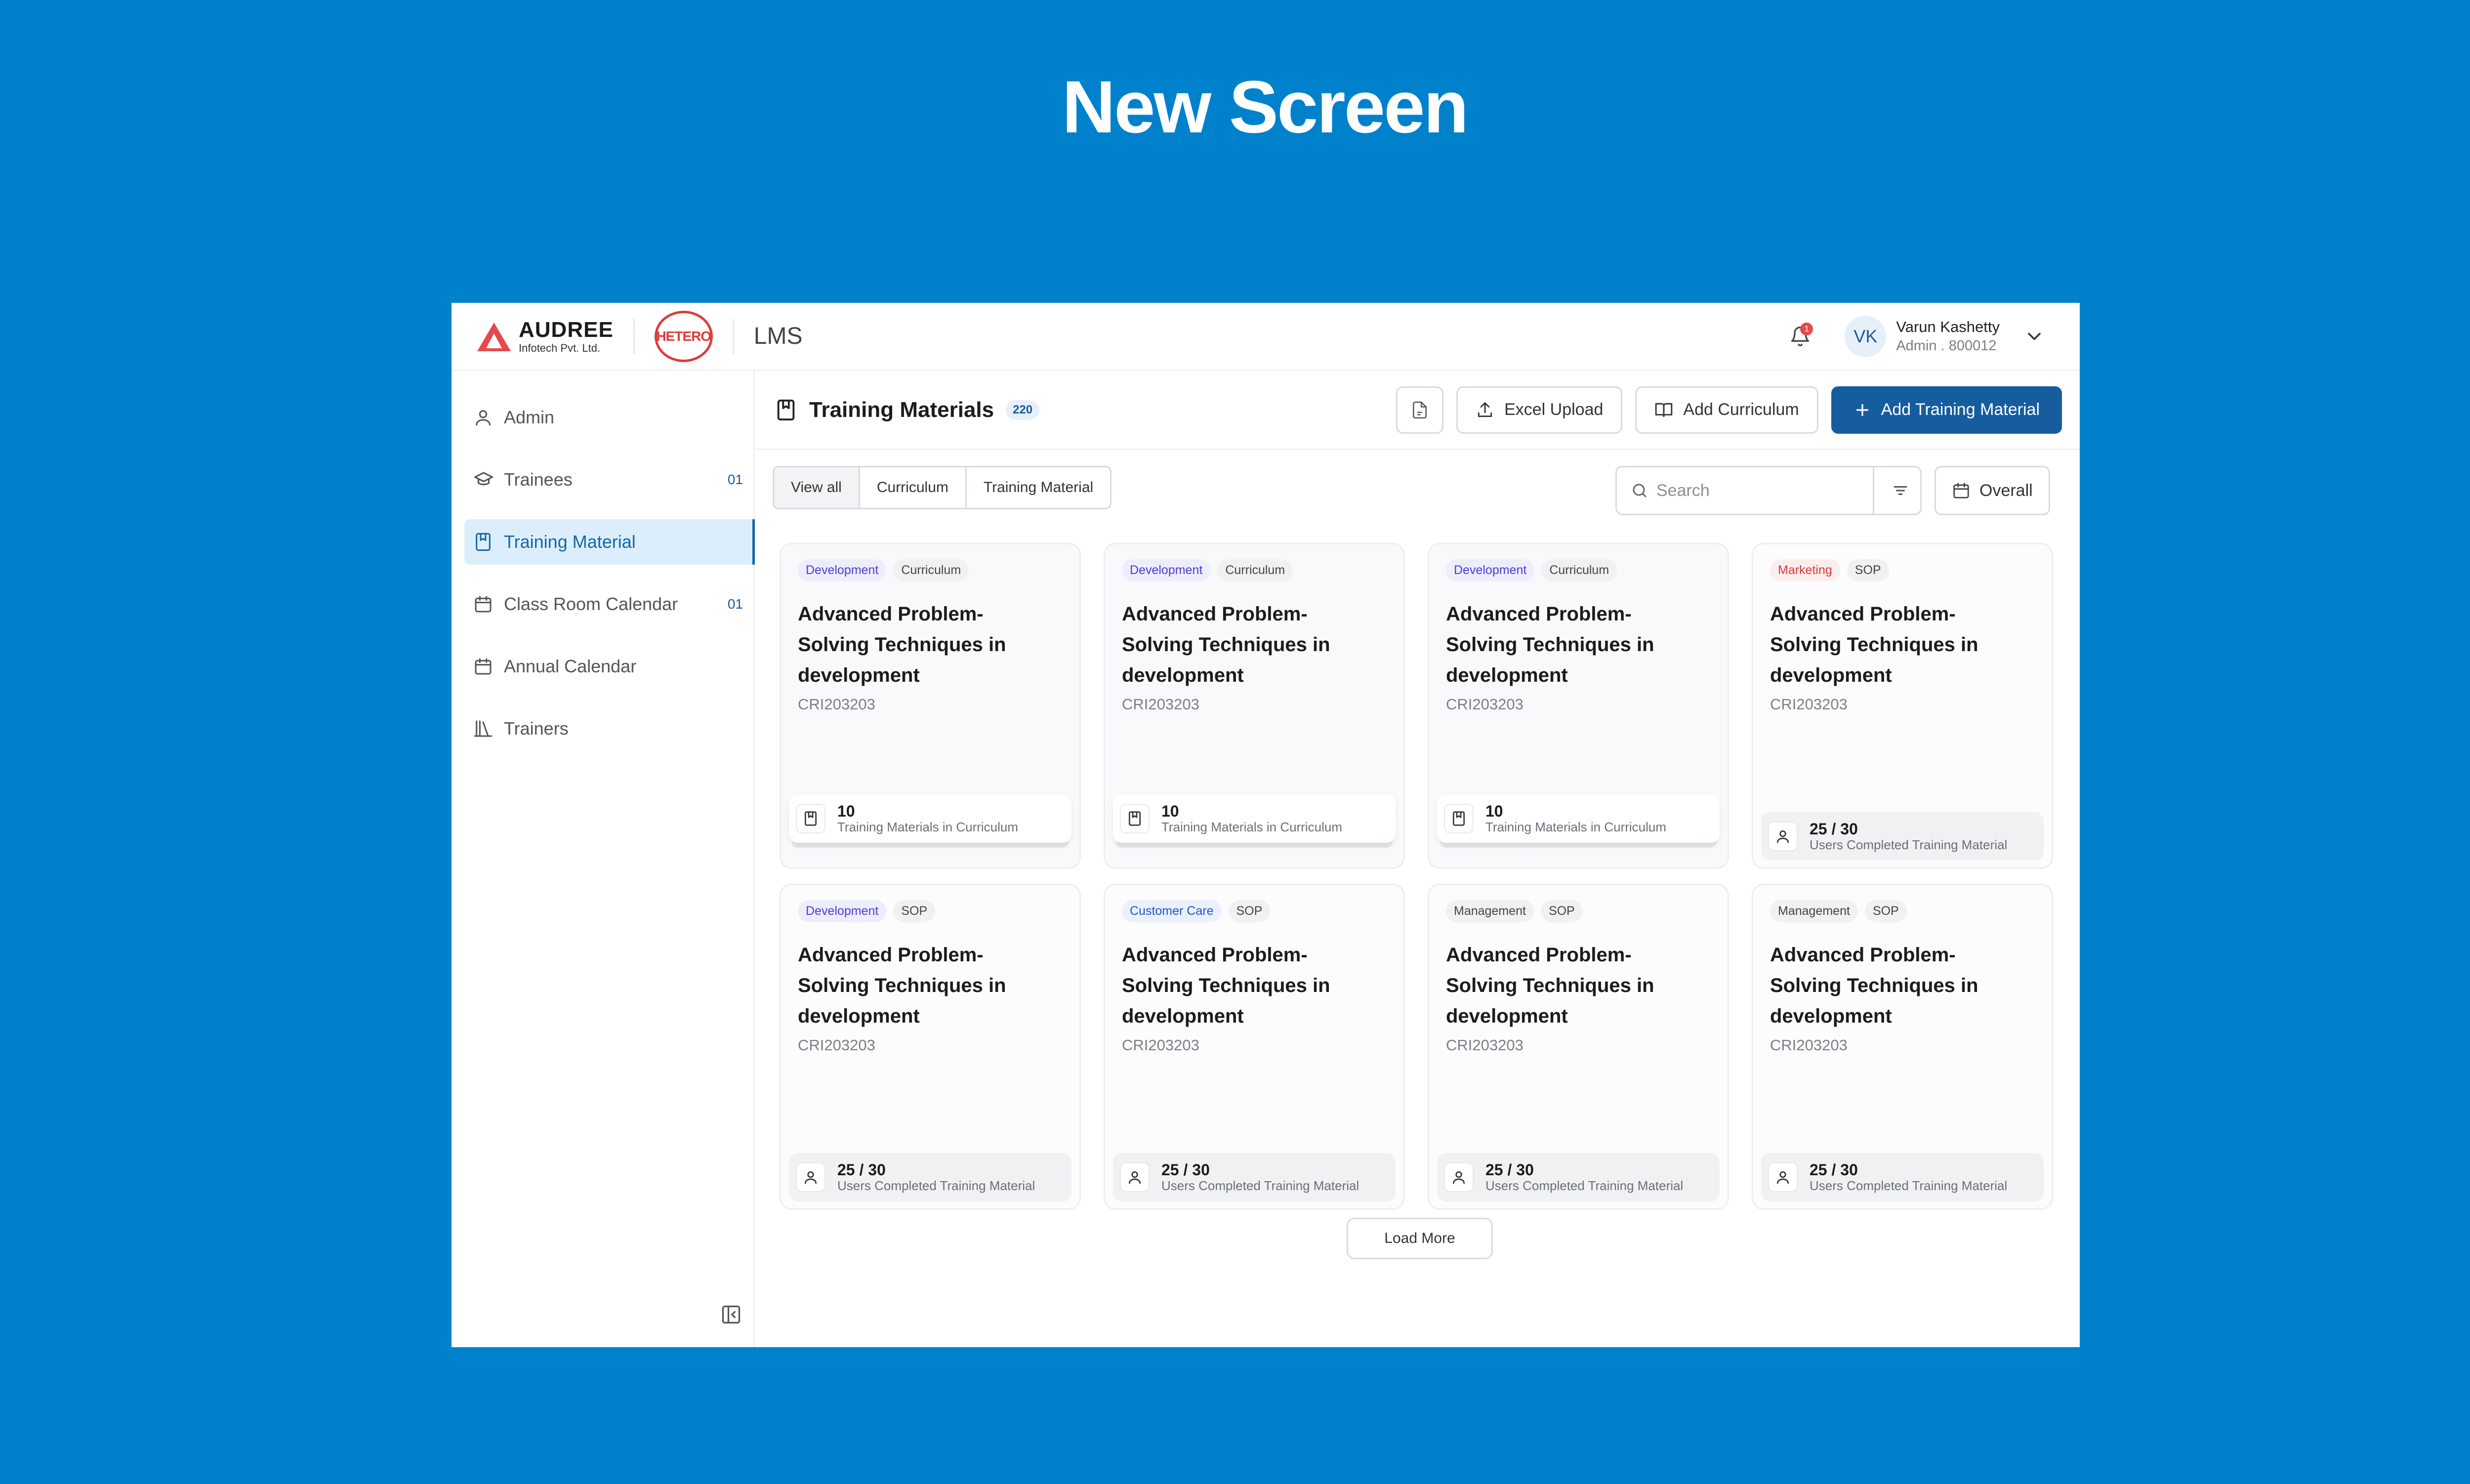  What do you see at coordinates (1023, 410) in the screenshot?
I see `count-badge: 220` at bounding box center [1023, 410].